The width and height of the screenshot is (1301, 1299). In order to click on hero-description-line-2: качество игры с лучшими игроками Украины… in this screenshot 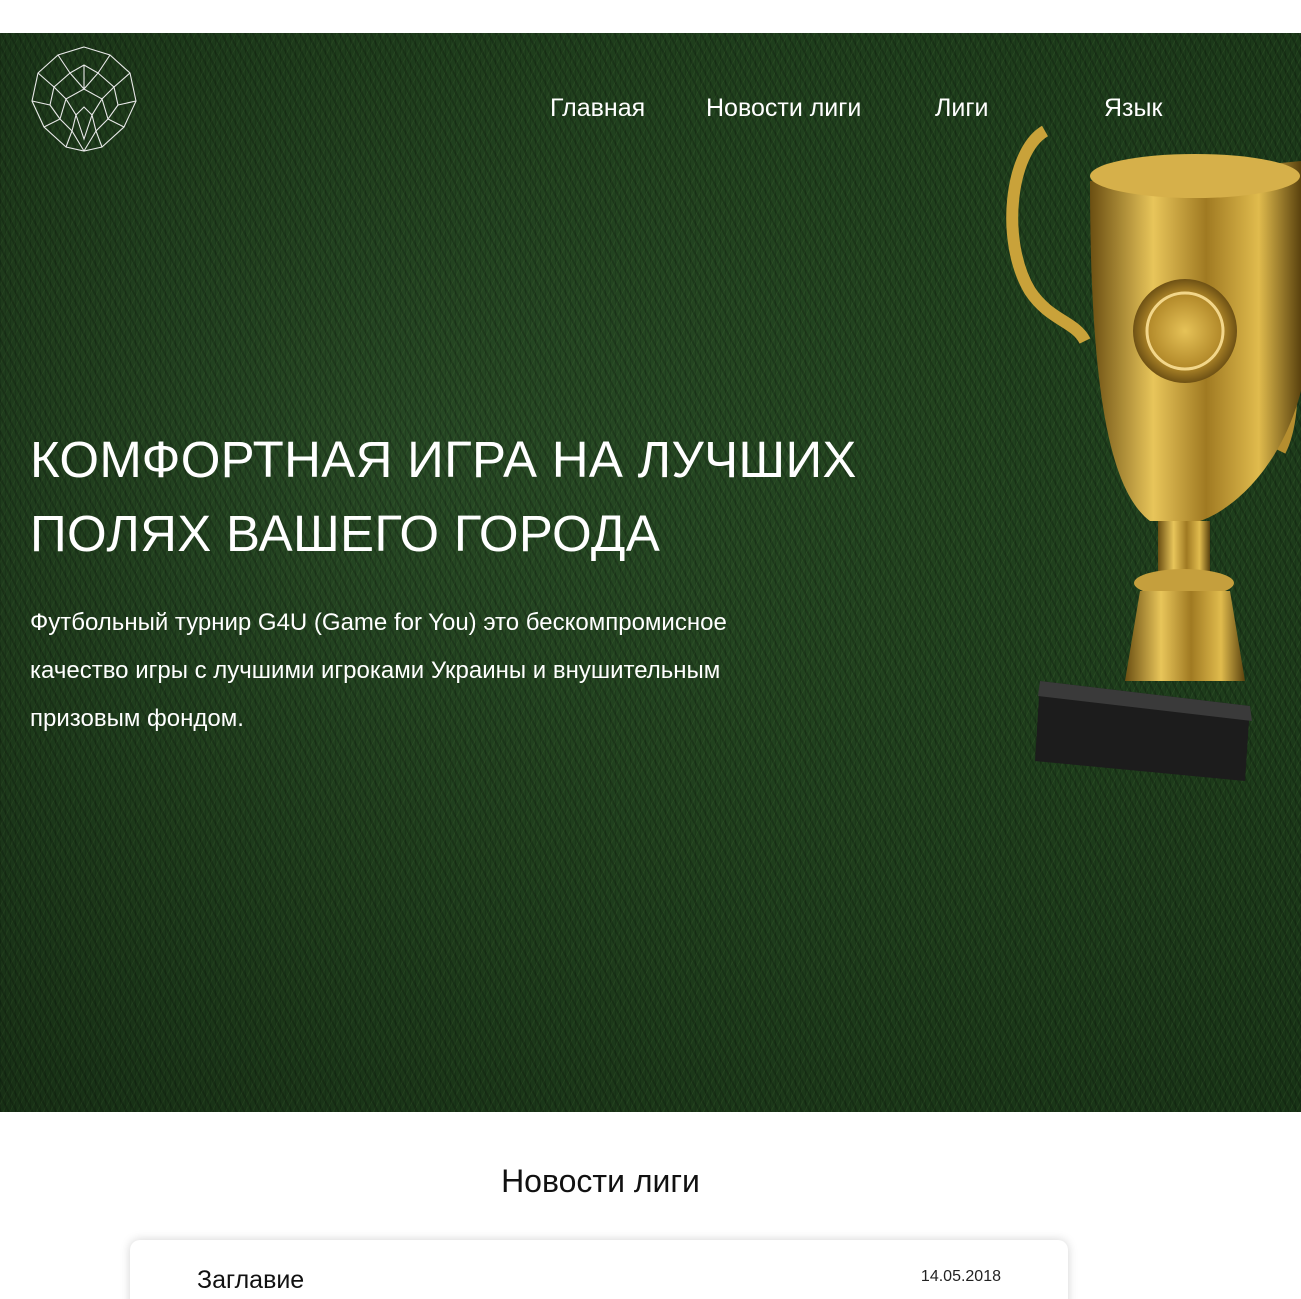, I will do `click(375, 670)`.